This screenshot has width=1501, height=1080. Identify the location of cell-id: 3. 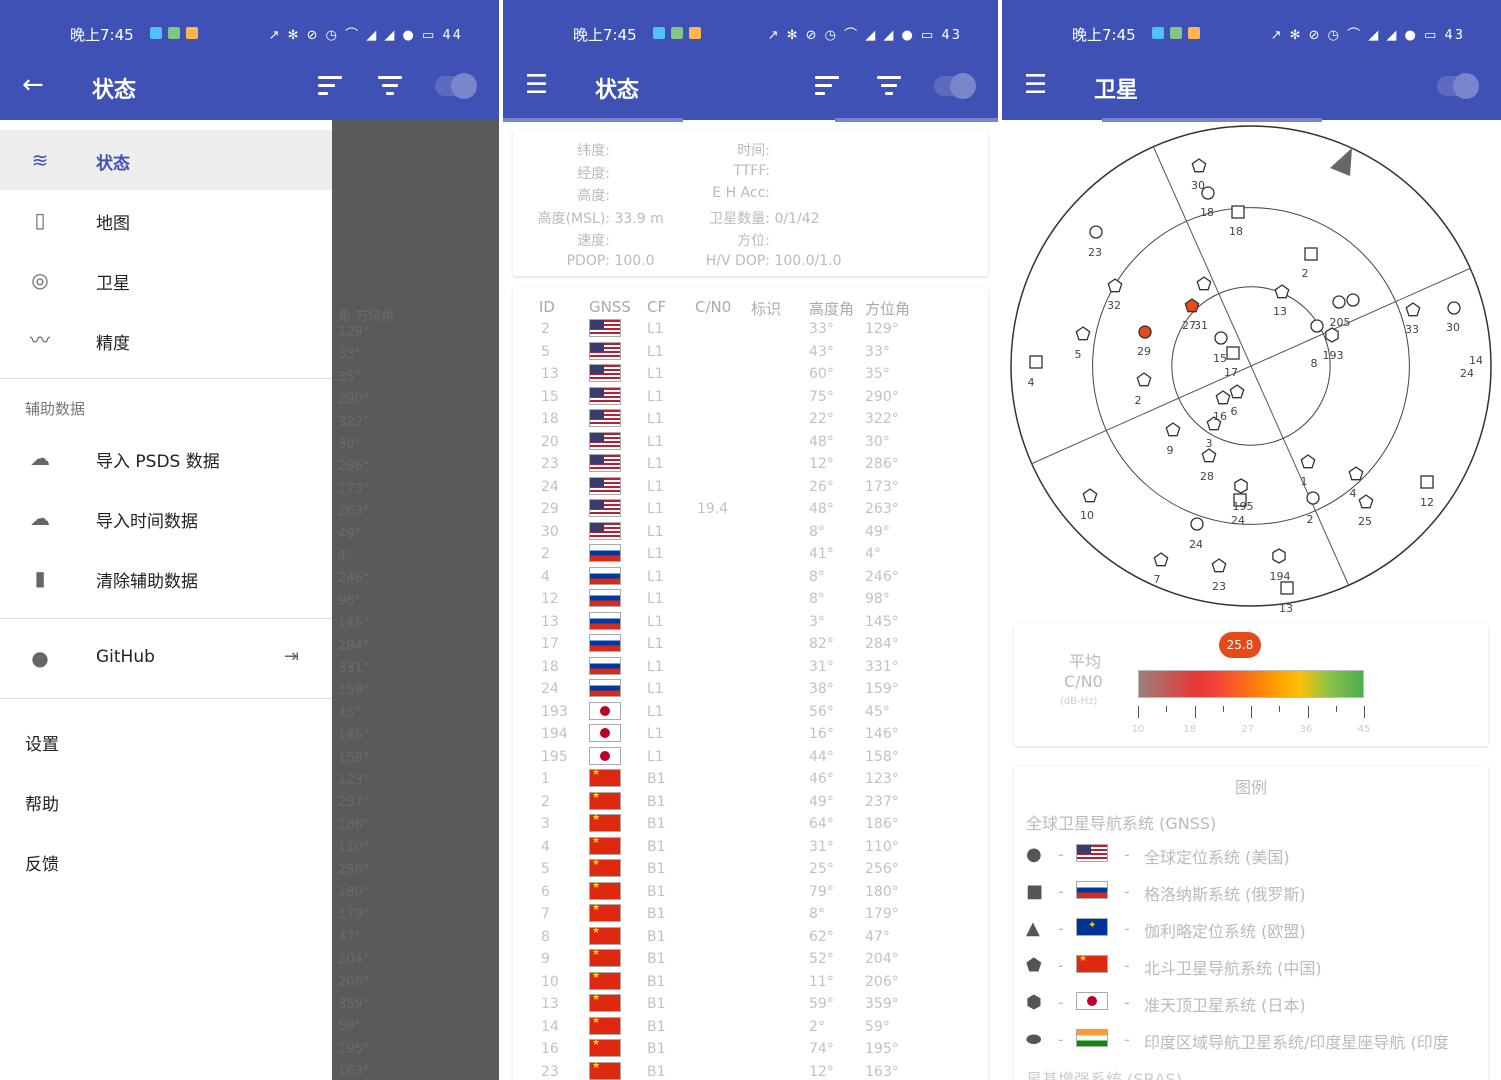
(545, 824).